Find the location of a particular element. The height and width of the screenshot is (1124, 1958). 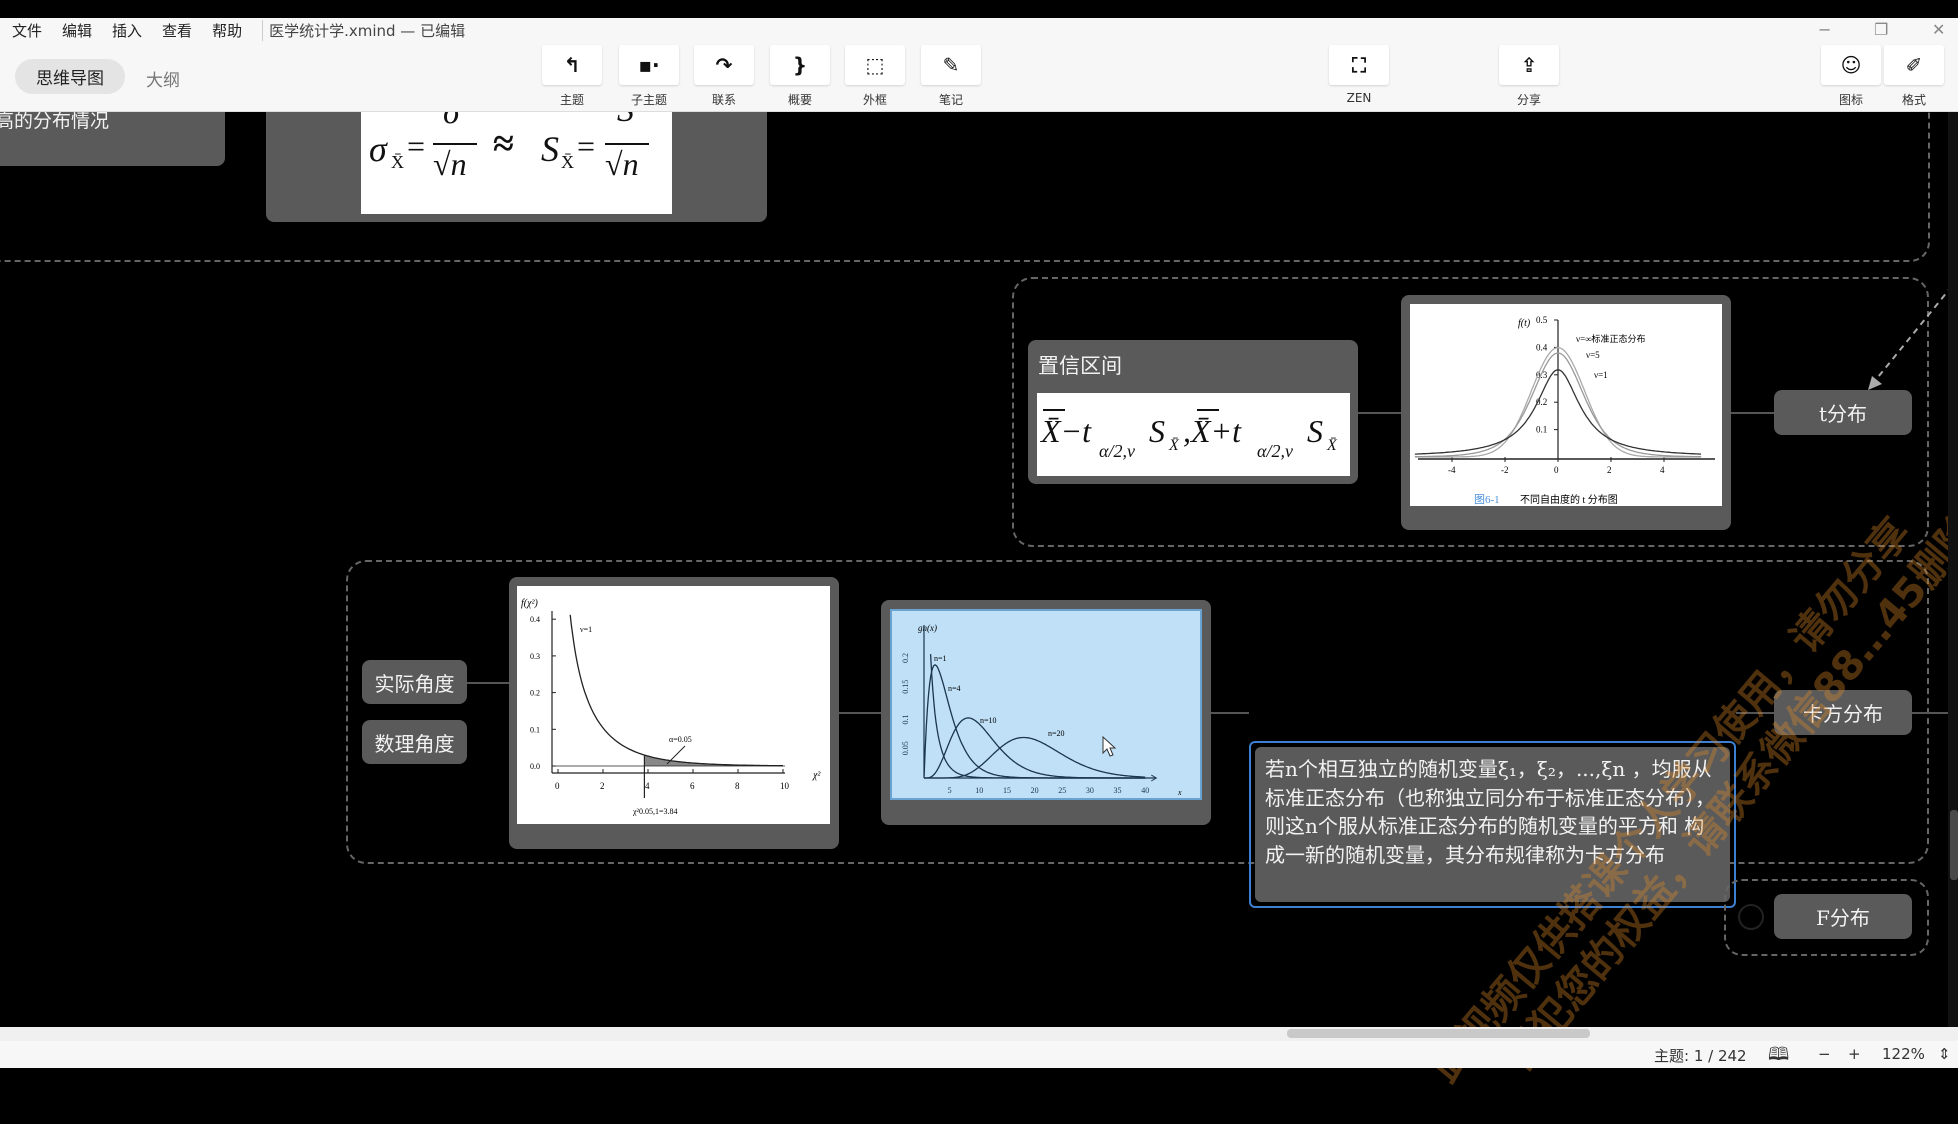

y-tick-label: 0.1 is located at coordinates (1541, 430).